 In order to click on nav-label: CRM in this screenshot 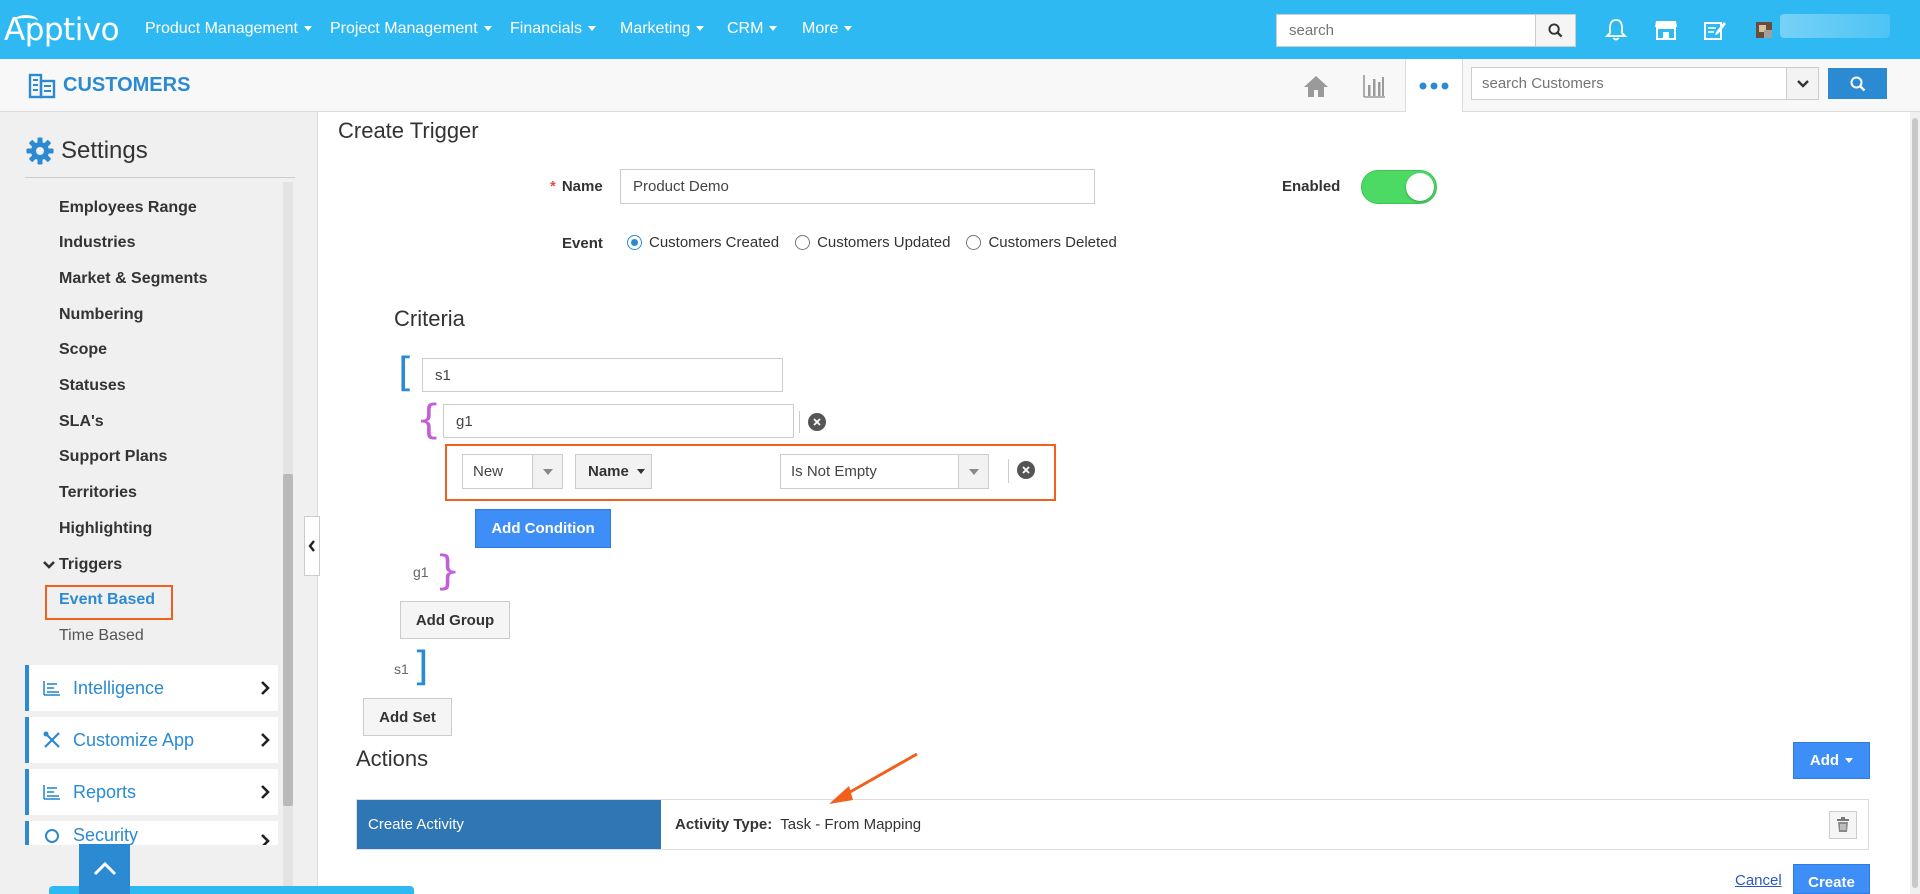, I will do `click(745, 28)`.